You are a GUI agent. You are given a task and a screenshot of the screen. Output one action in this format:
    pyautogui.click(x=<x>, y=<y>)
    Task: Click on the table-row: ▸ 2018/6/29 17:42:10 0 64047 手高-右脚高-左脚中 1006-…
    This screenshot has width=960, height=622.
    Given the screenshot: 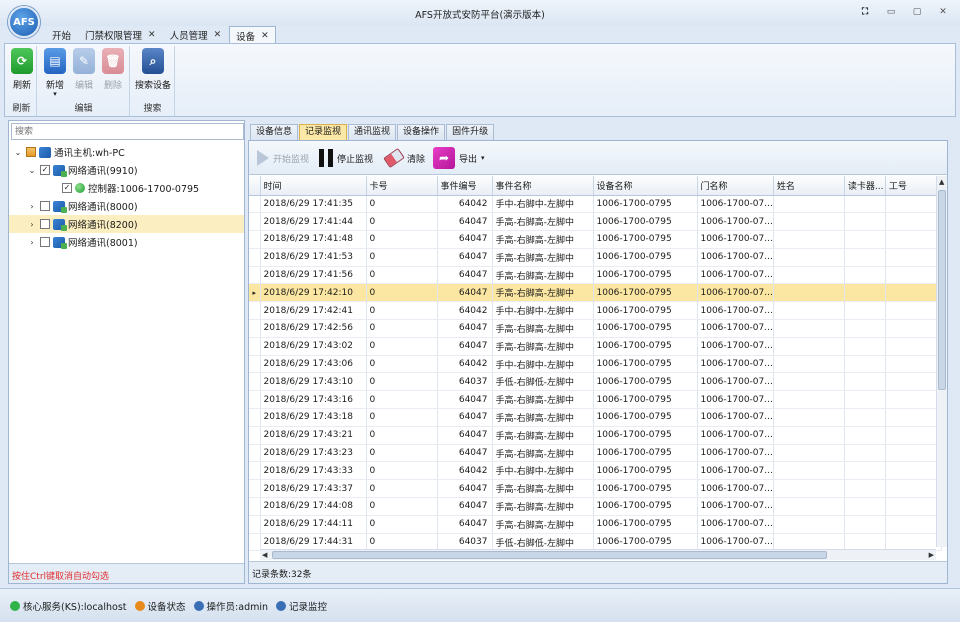 What is the action you would take?
    pyautogui.click(x=595, y=293)
    